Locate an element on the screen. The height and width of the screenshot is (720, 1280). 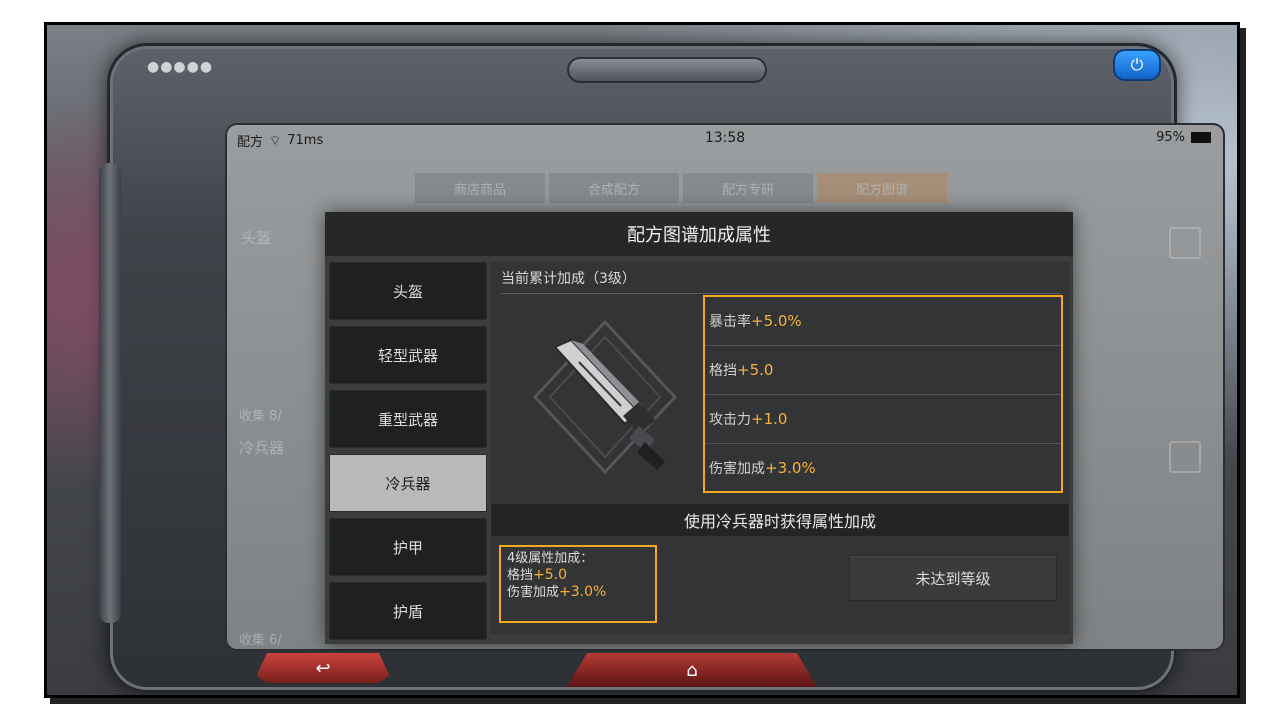
knife-icon is located at coordinates (605, 397).